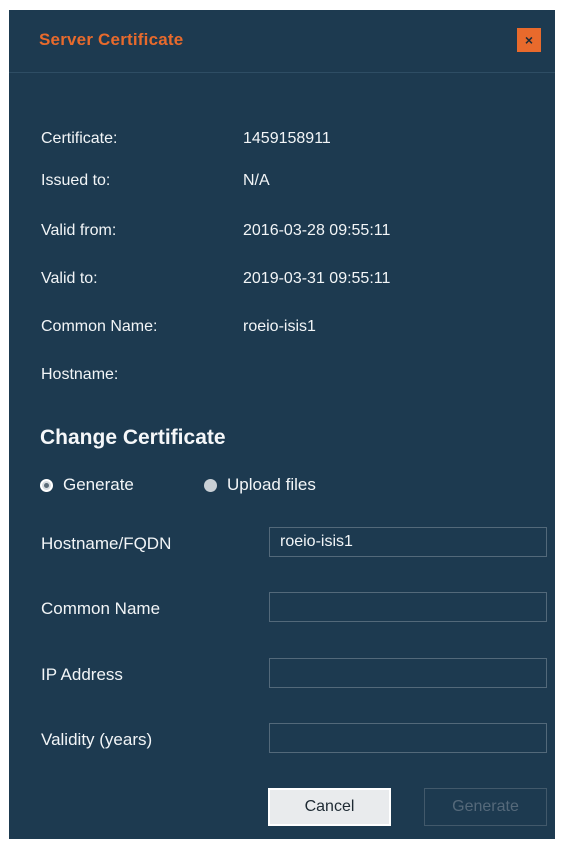 This screenshot has height=845, width=564. What do you see at coordinates (317, 278) in the screenshot?
I see `valid-to-value: 2019-03-31 09:55:11` at bounding box center [317, 278].